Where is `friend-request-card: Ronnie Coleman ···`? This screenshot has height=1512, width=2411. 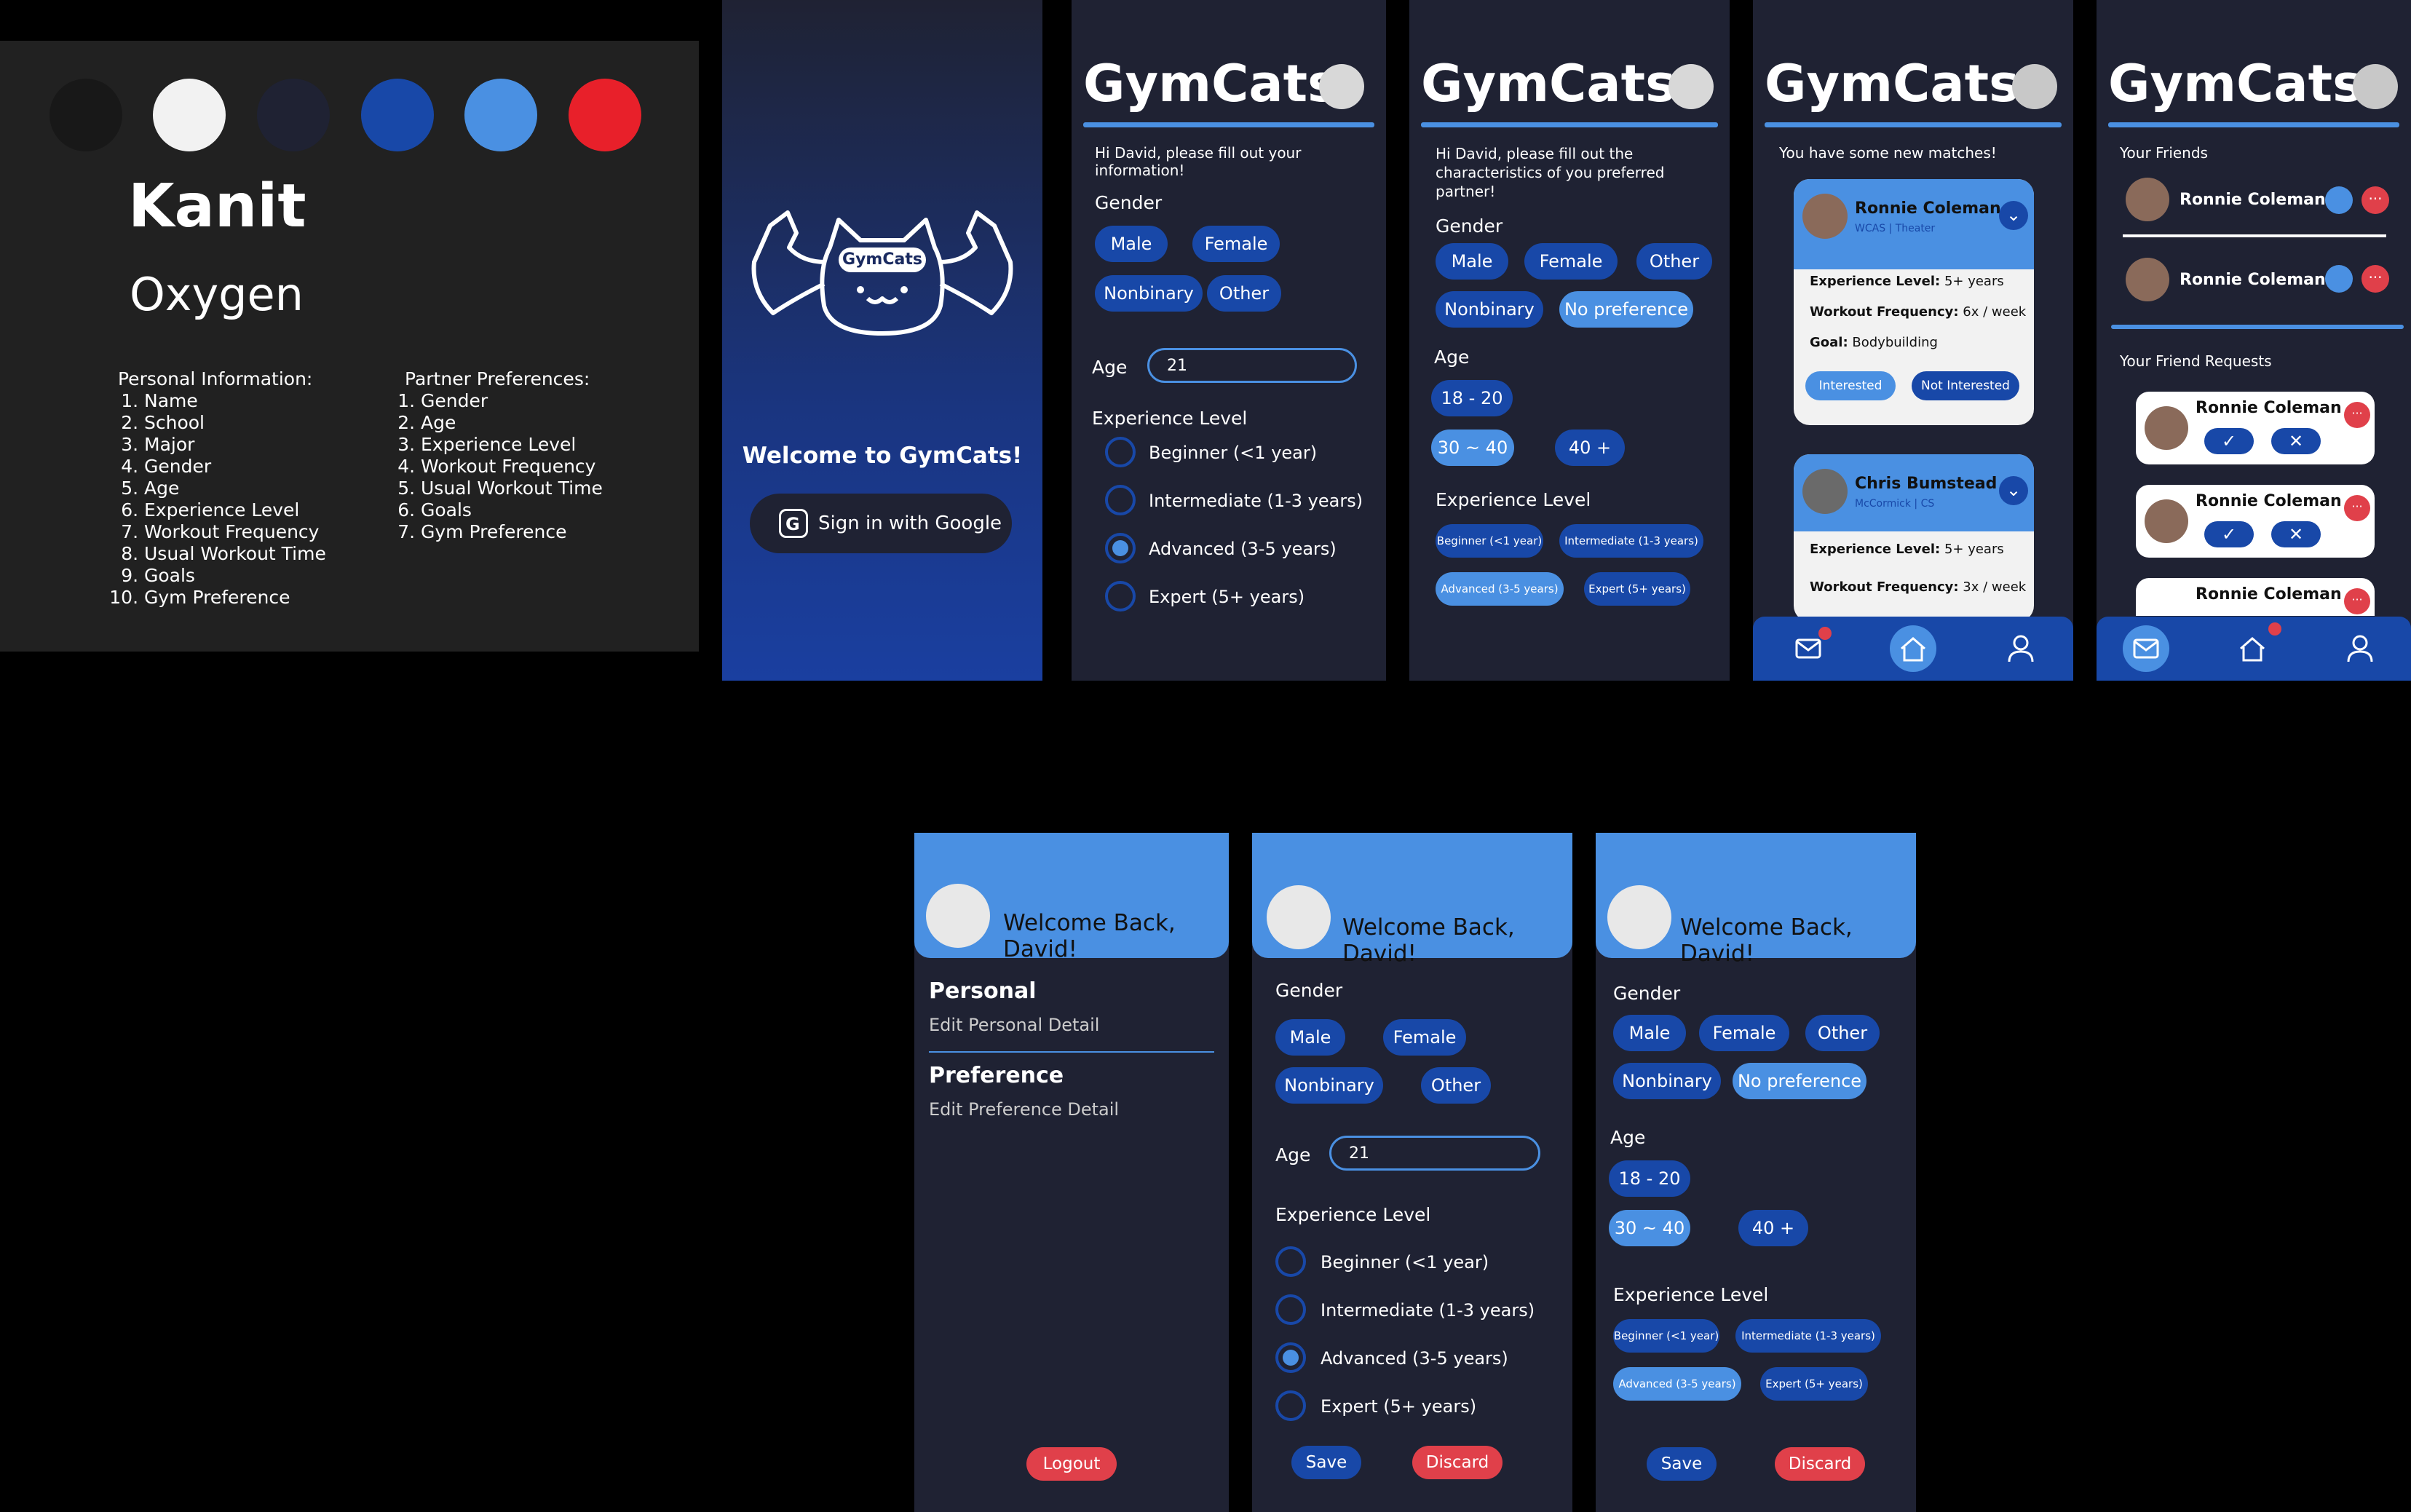 friend-request-card: Ronnie Coleman ··· is located at coordinates (2255, 597).